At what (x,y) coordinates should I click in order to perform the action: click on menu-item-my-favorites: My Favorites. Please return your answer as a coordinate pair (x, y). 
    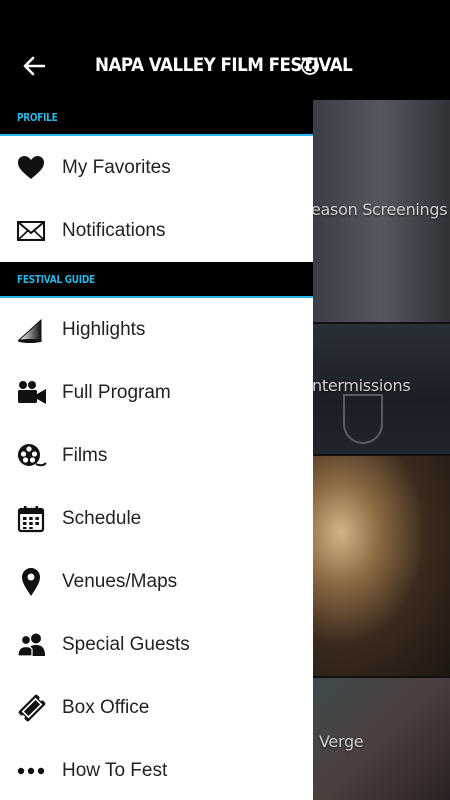
    Looking at the image, I should click on (156, 167).